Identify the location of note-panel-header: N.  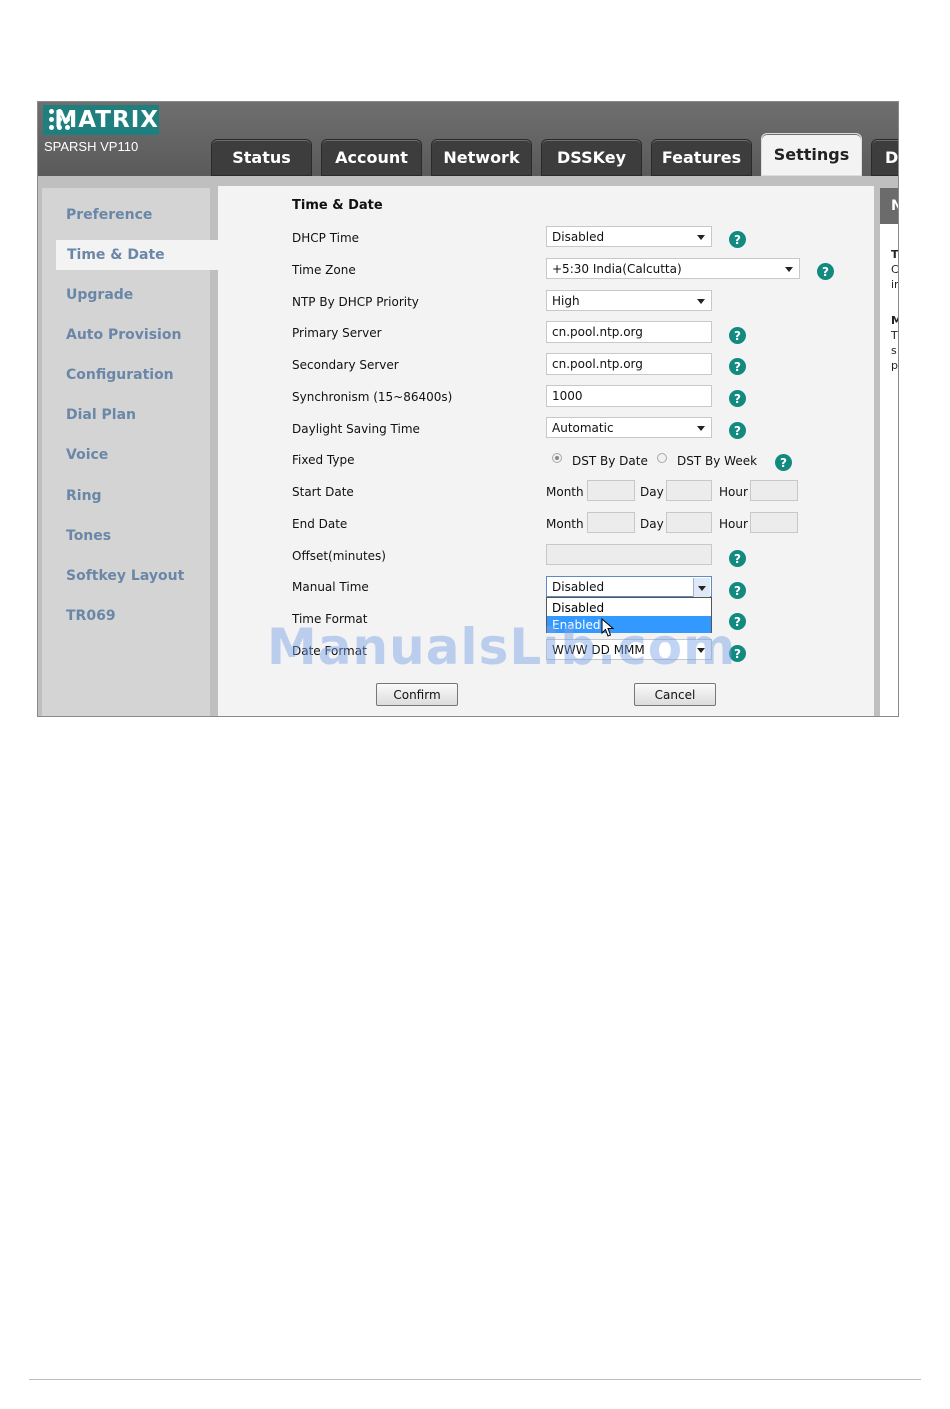
(889, 206).